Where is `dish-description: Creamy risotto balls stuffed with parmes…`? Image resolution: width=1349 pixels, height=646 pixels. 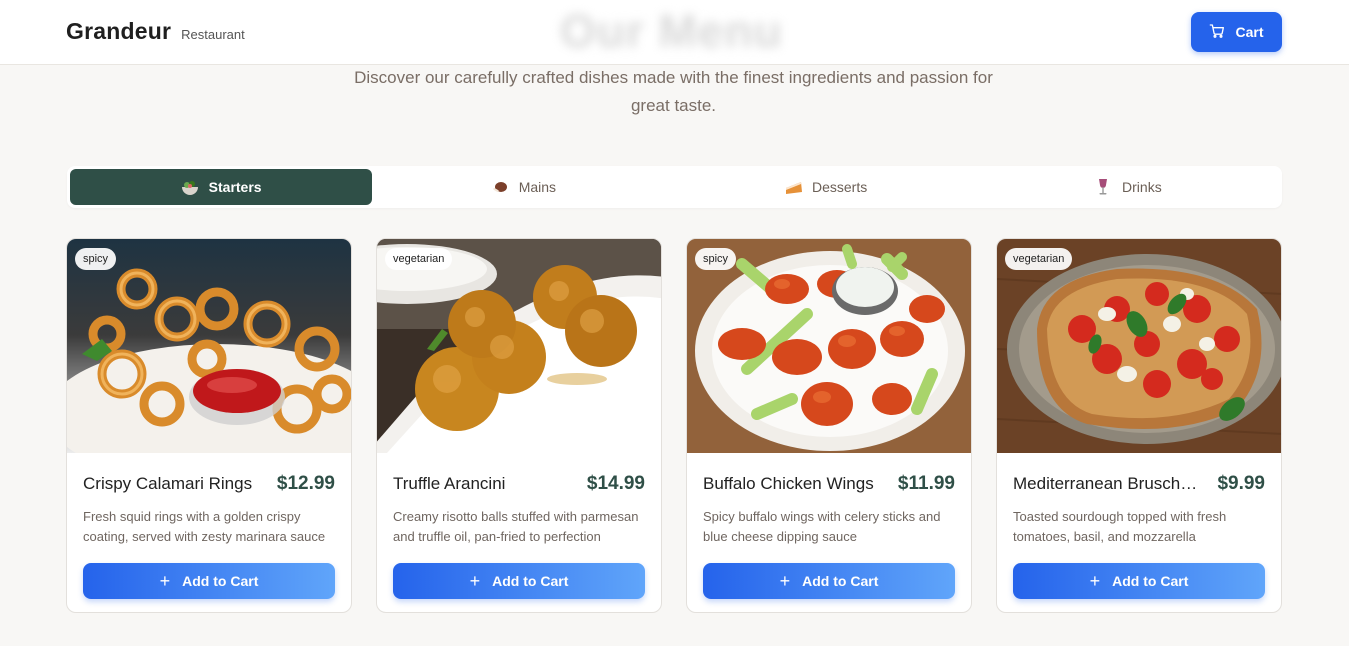
dish-description: Creamy risotto balls stuffed with parmes… is located at coordinates (516, 526).